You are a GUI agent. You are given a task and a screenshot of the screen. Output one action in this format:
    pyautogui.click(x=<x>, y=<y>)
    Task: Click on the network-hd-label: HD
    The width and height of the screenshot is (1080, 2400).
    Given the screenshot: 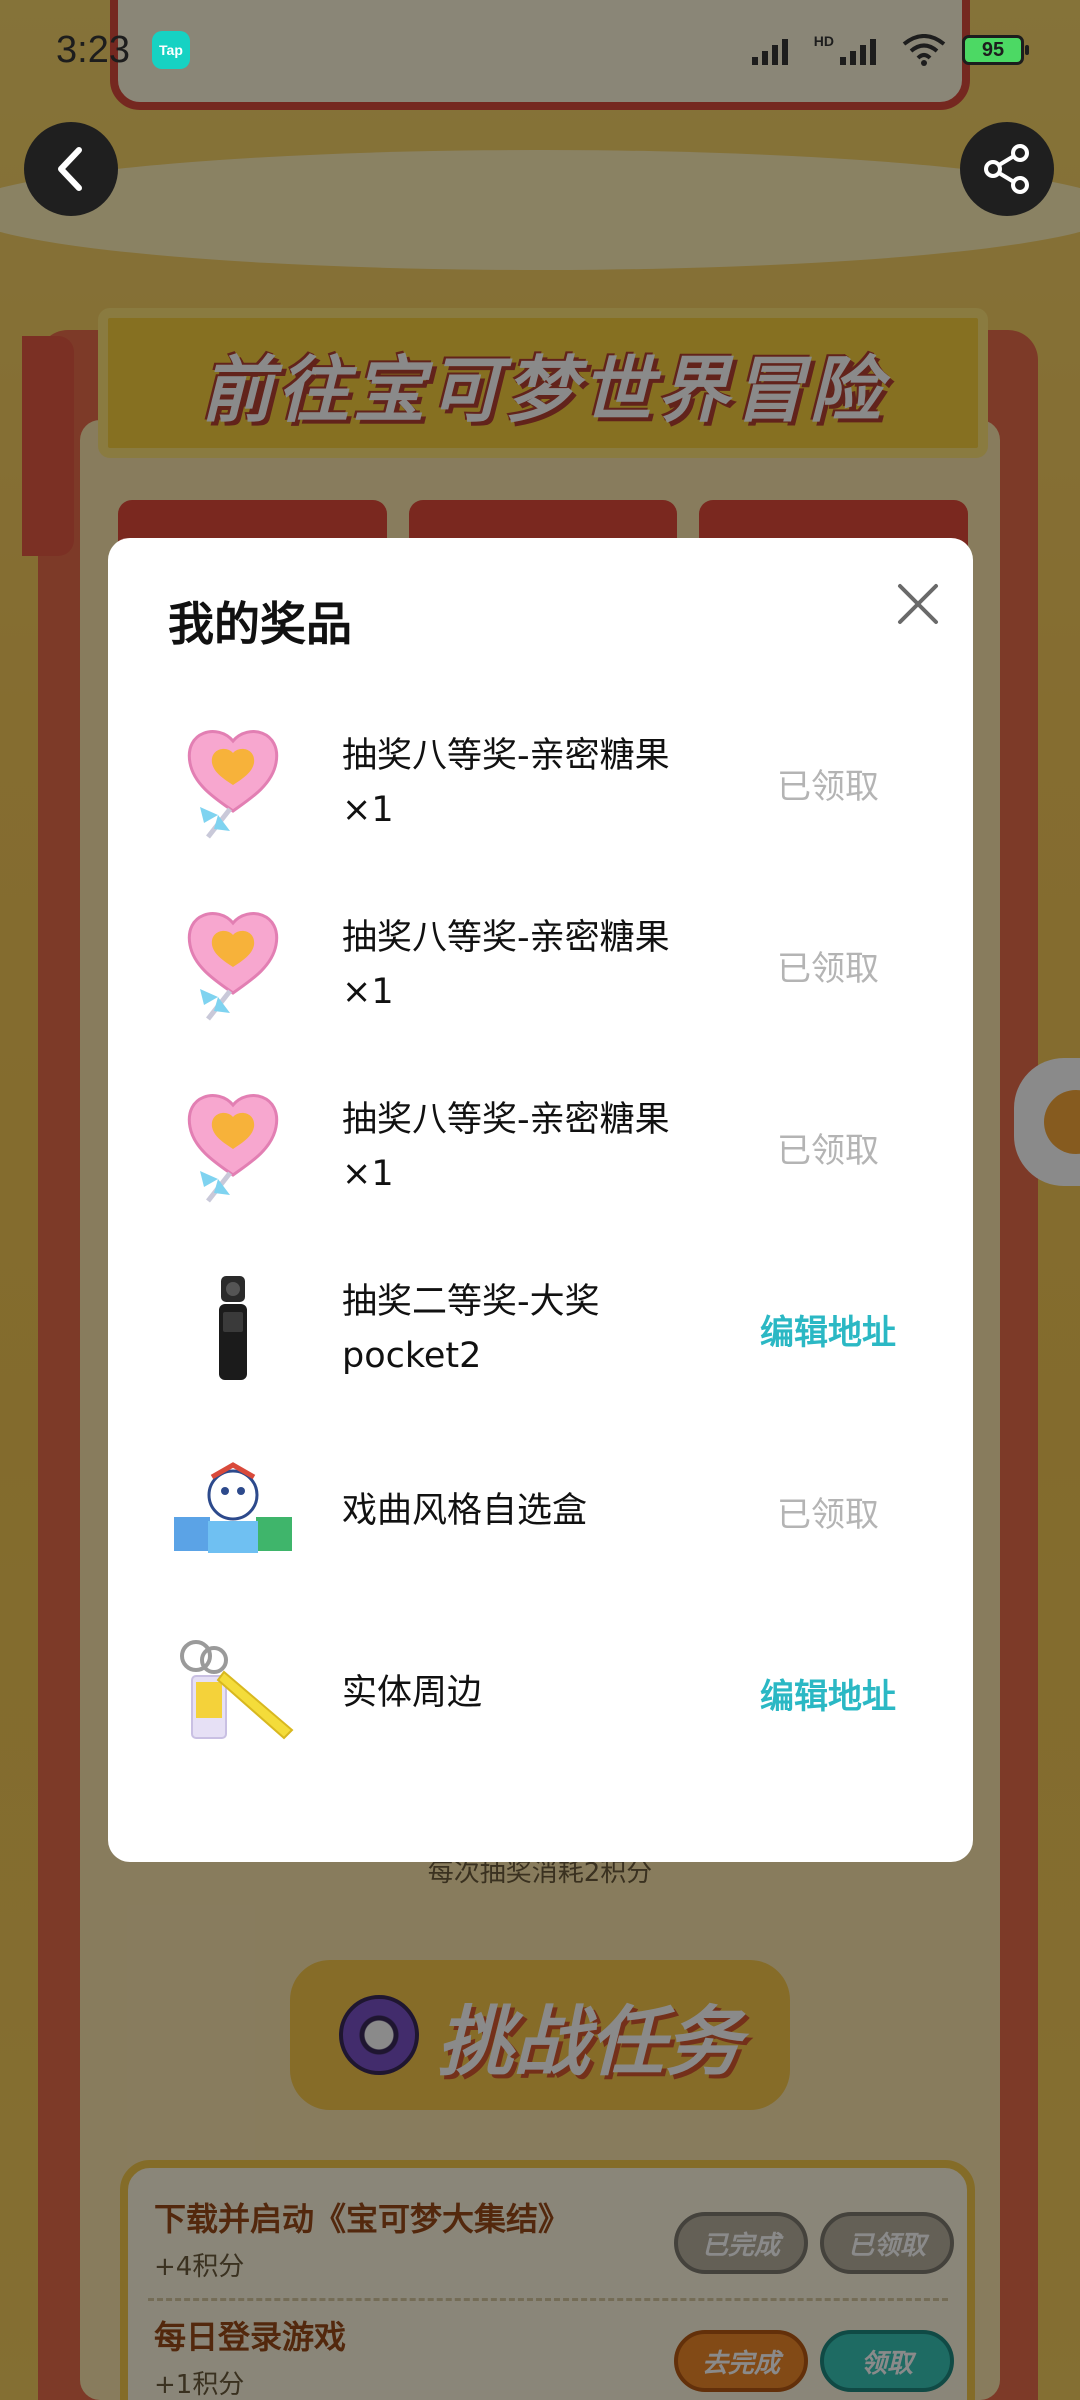 What is the action you would take?
    pyautogui.click(x=823, y=41)
    